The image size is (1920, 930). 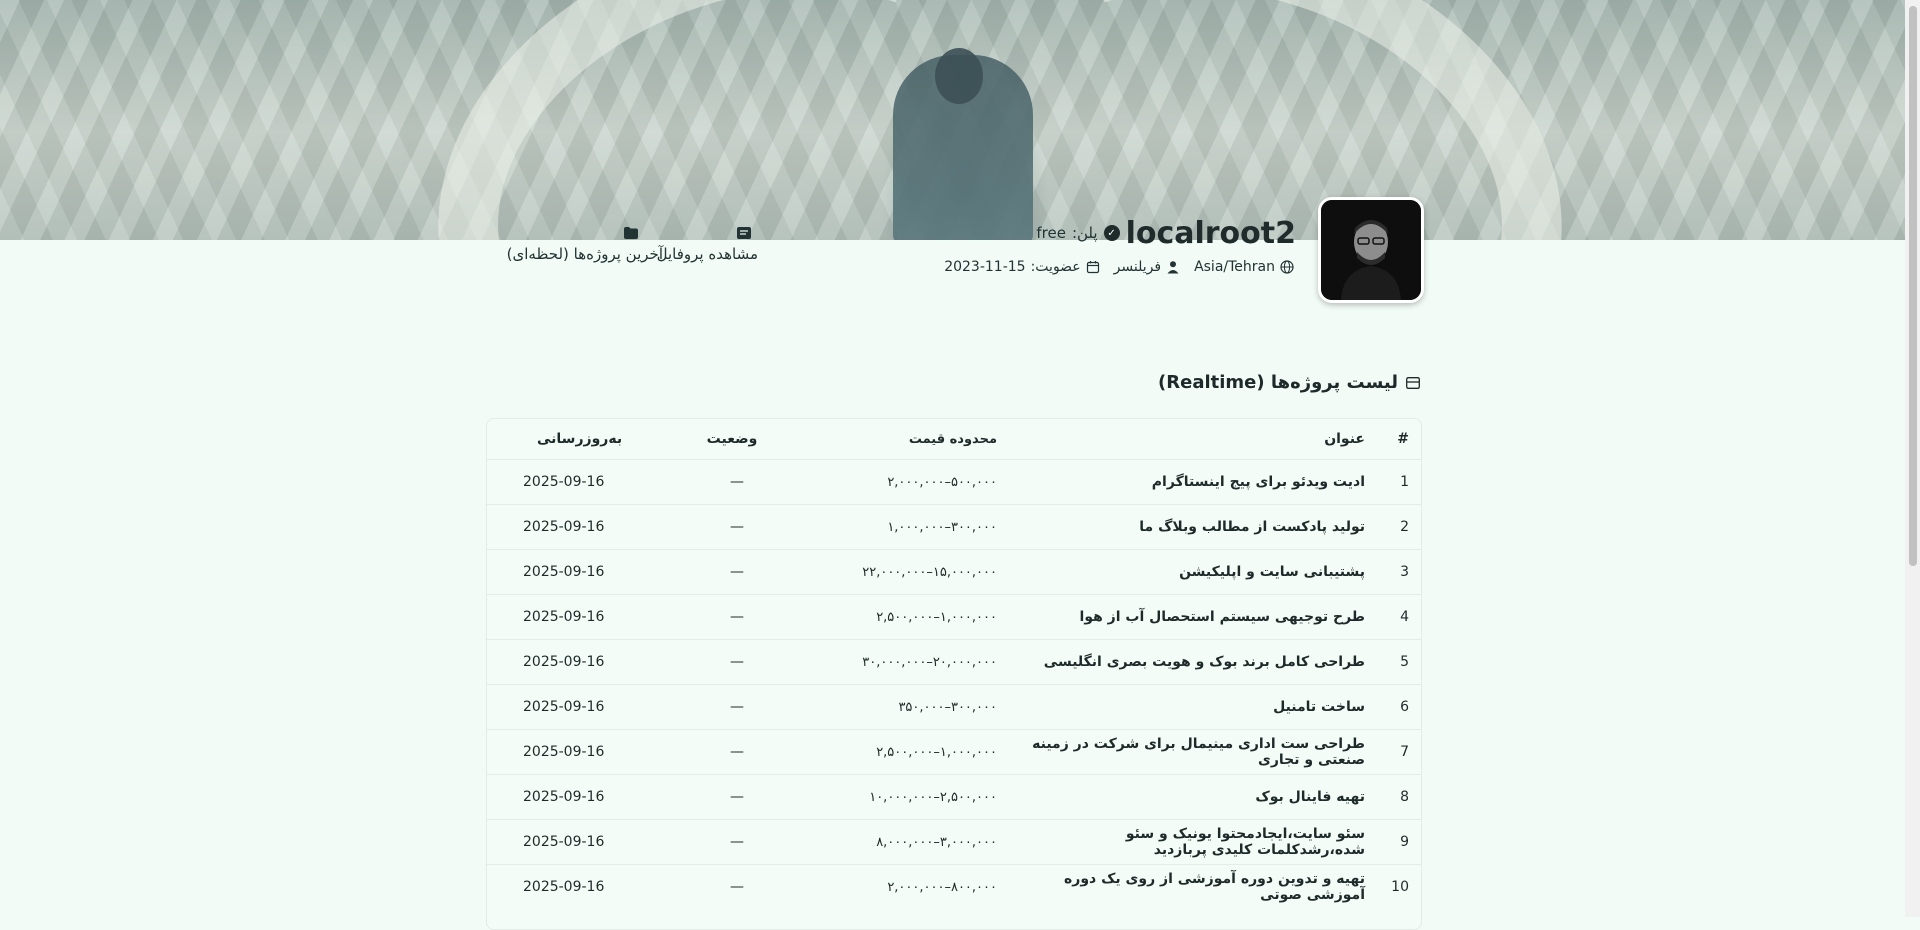 What do you see at coordinates (1111, 233) in the screenshot?
I see `verified-check-icon: ✓` at bounding box center [1111, 233].